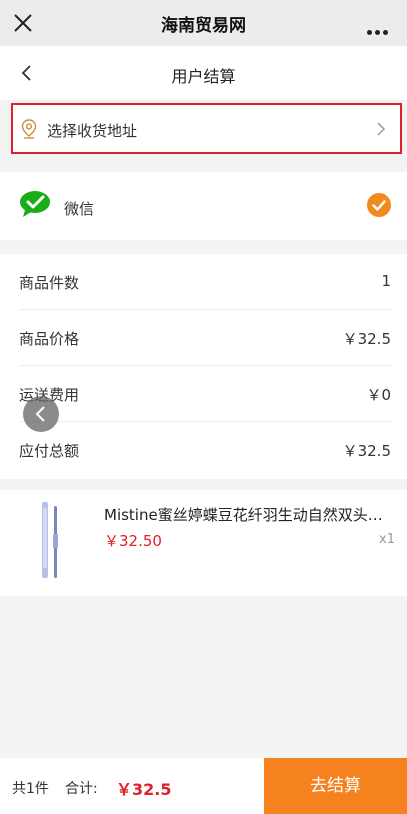 Image resolution: width=407 pixels, height=814 pixels. I want to click on chevron-right-icon, so click(381, 129).